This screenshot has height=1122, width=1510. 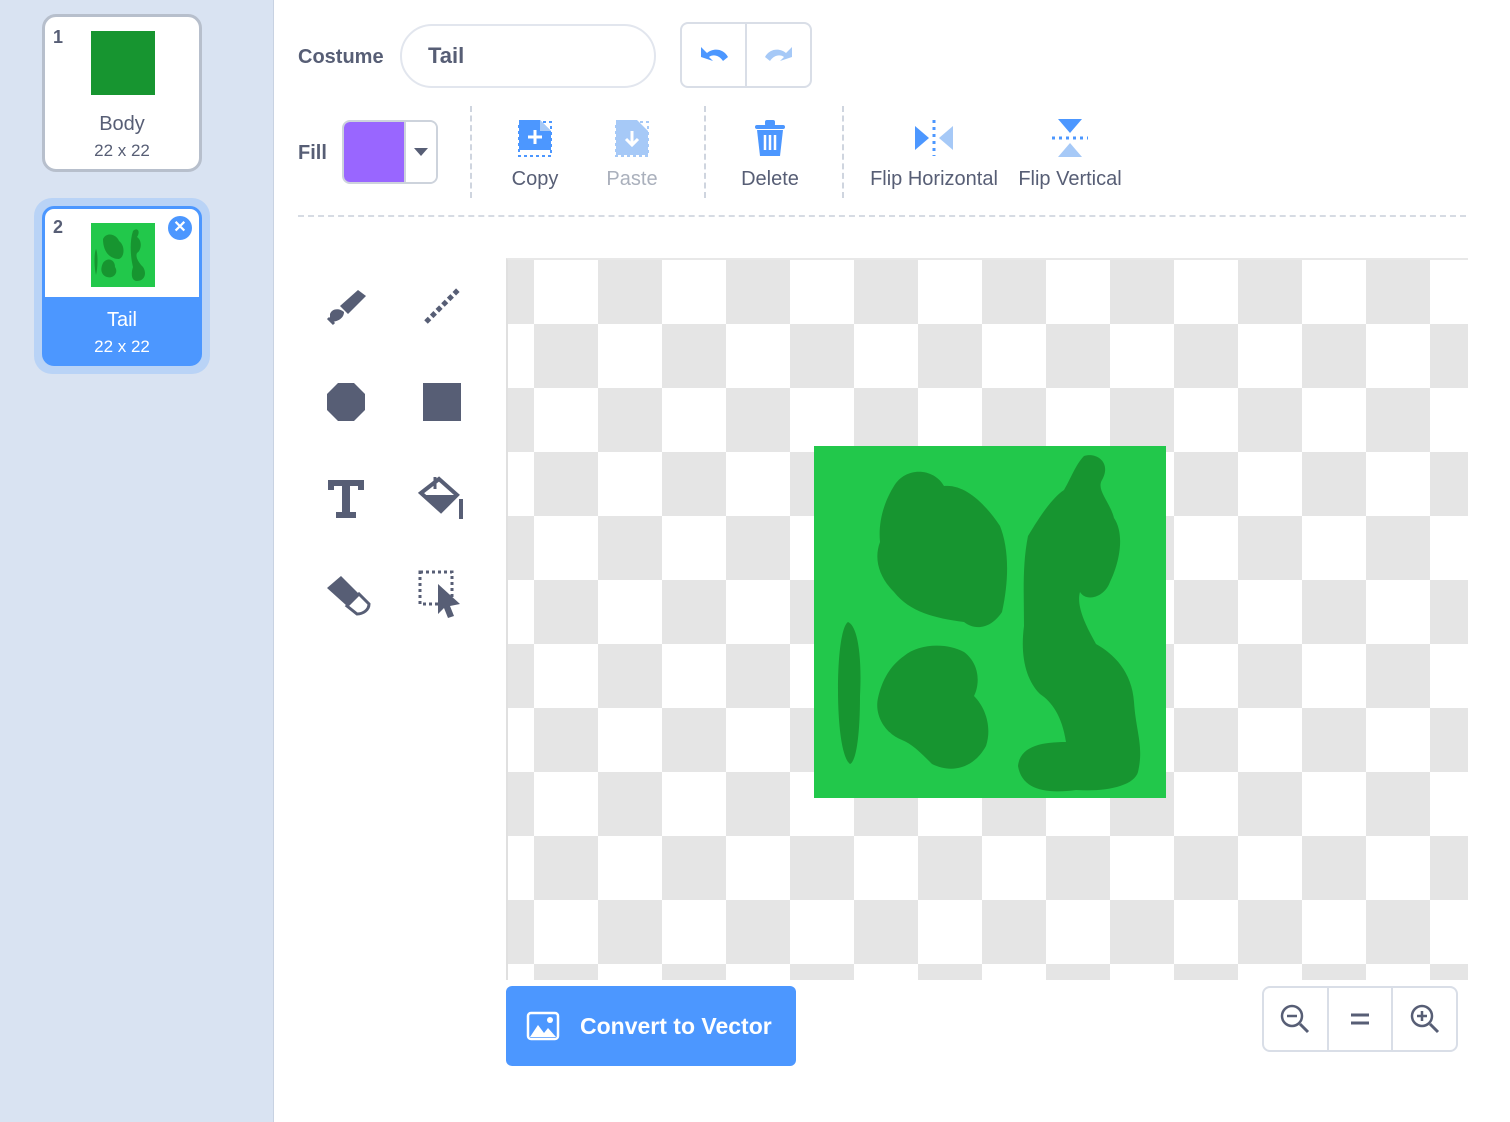 What do you see at coordinates (535, 179) in the screenshot?
I see `copy-label: Copy` at bounding box center [535, 179].